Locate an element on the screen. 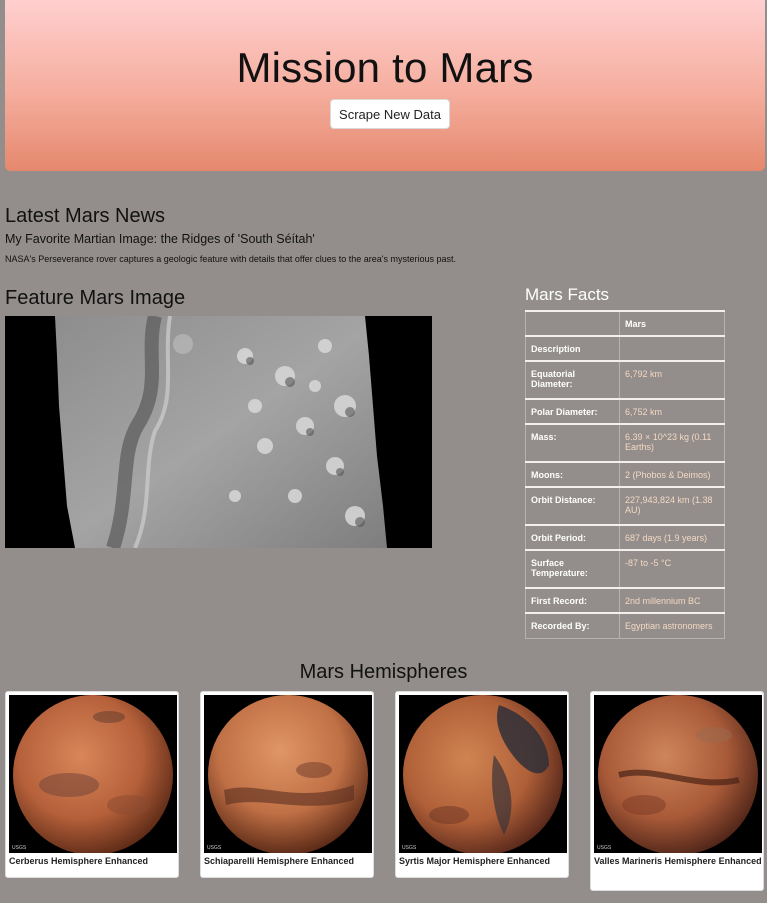 The width and height of the screenshot is (767, 903). table-row: Mass: 6.39 × 10^23 kg (0.11 Earths) is located at coordinates (625, 443).